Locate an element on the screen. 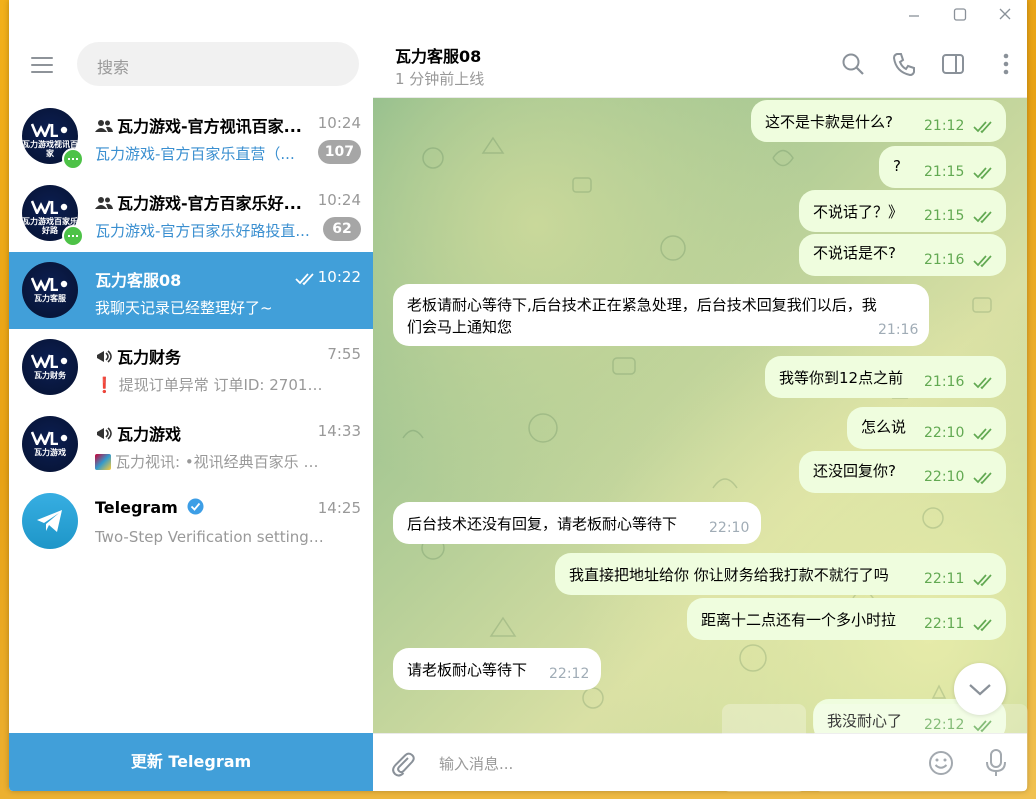 Image resolution: width=1036 pixels, height=799 pixels. maximize-icon is located at coordinates (960, 16).